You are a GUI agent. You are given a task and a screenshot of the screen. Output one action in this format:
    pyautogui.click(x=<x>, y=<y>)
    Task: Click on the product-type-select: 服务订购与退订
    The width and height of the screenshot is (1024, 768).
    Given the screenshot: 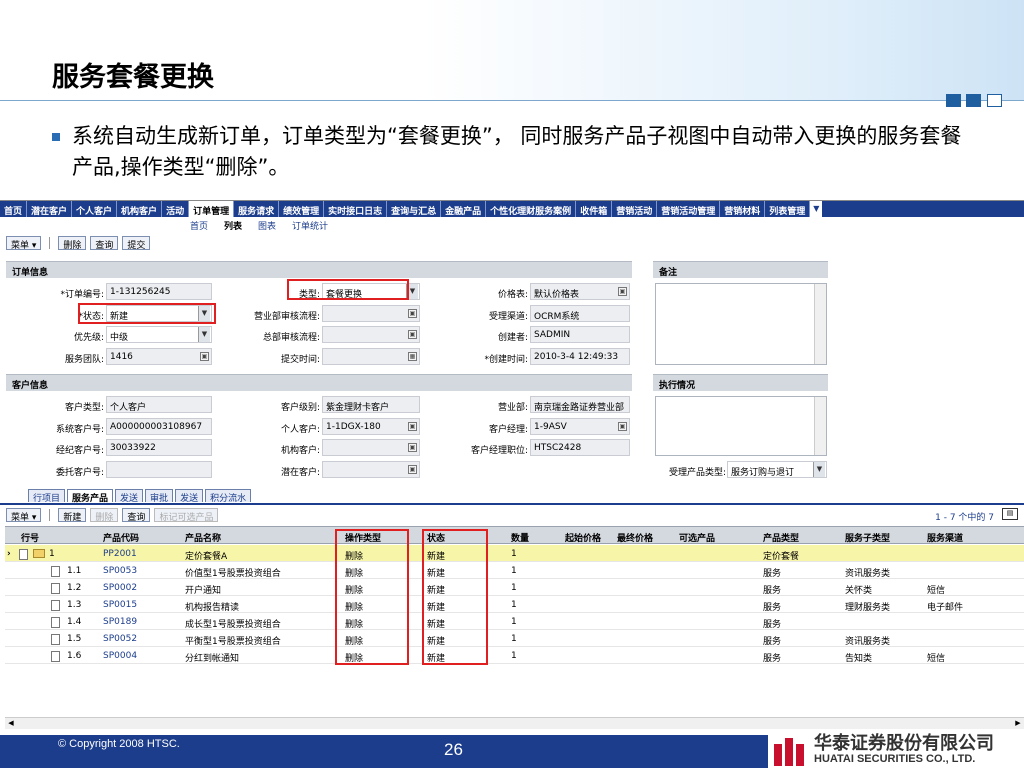 What is the action you would take?
    pyautogui.click(x=777, y=469)
    